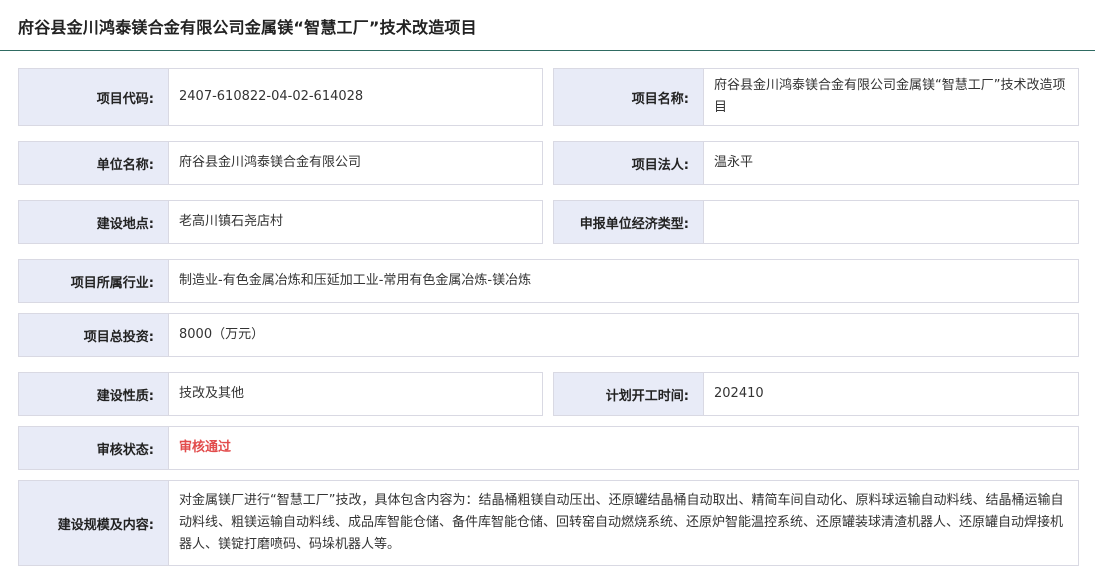 The width and height of the screenshot is (1095, 582). What do you see at coordinates (891, 222) in the screenshot?
I see `economic-type-value` at bounding box center [891, 222].